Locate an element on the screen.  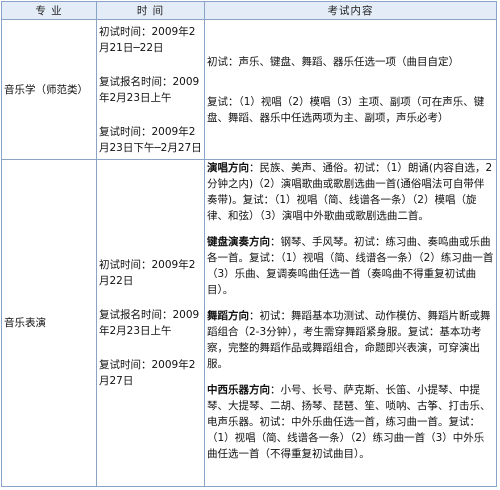
time-retest: 复试时间：2009年2月23日下午─2月27日 is located at coordinates (150, 139).